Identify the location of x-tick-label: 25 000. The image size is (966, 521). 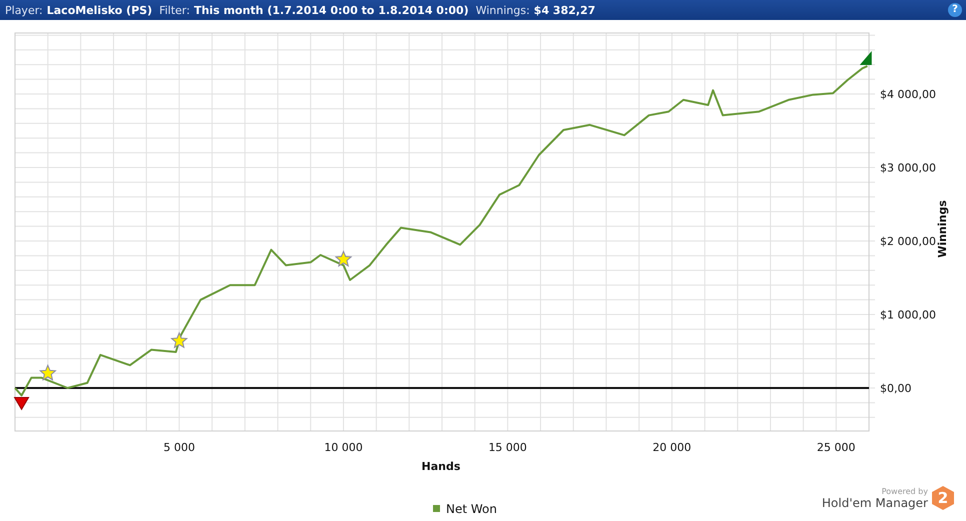
(836, 447).